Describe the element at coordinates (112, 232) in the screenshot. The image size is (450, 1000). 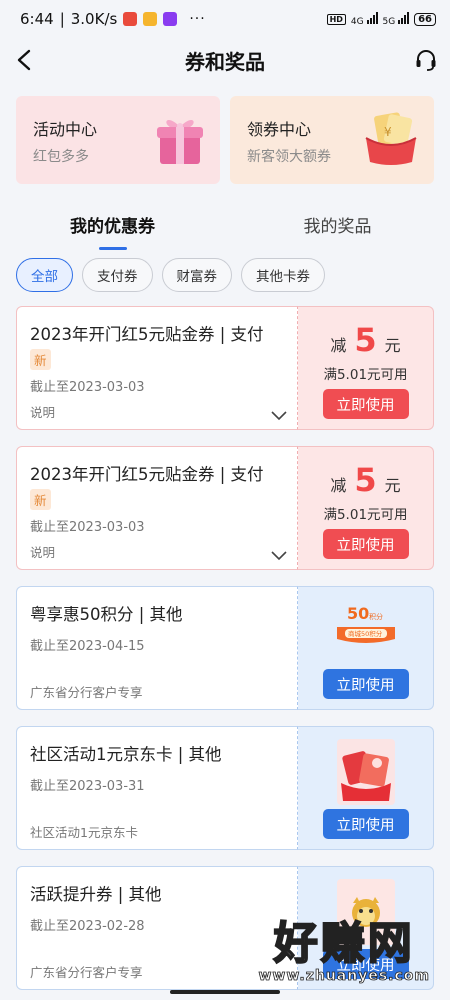
I see `tab-my-coupons: 我的优惠券` at that location.